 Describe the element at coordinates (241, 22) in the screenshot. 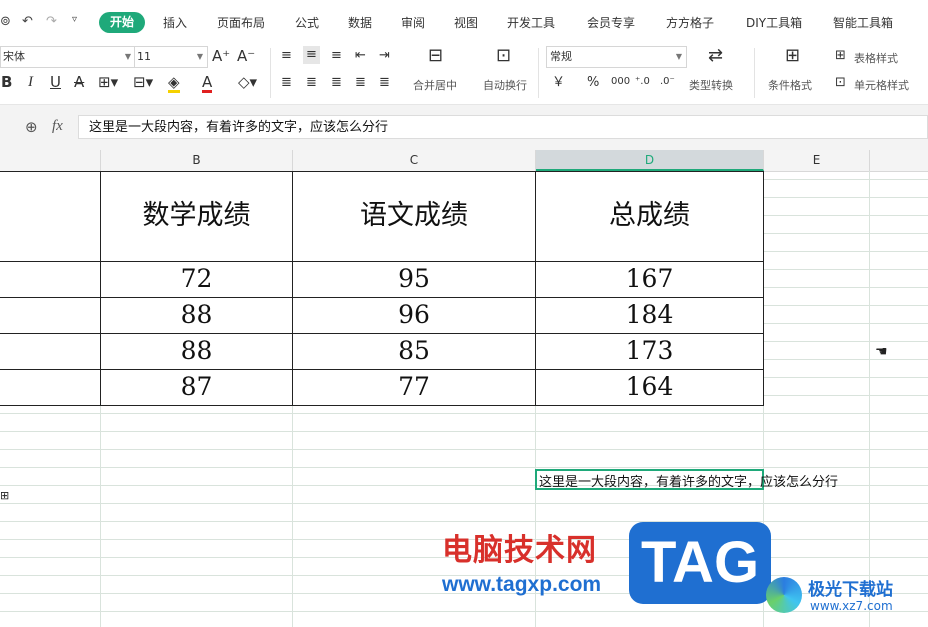

I see `tab-page-layout: 页面布局` at that location.